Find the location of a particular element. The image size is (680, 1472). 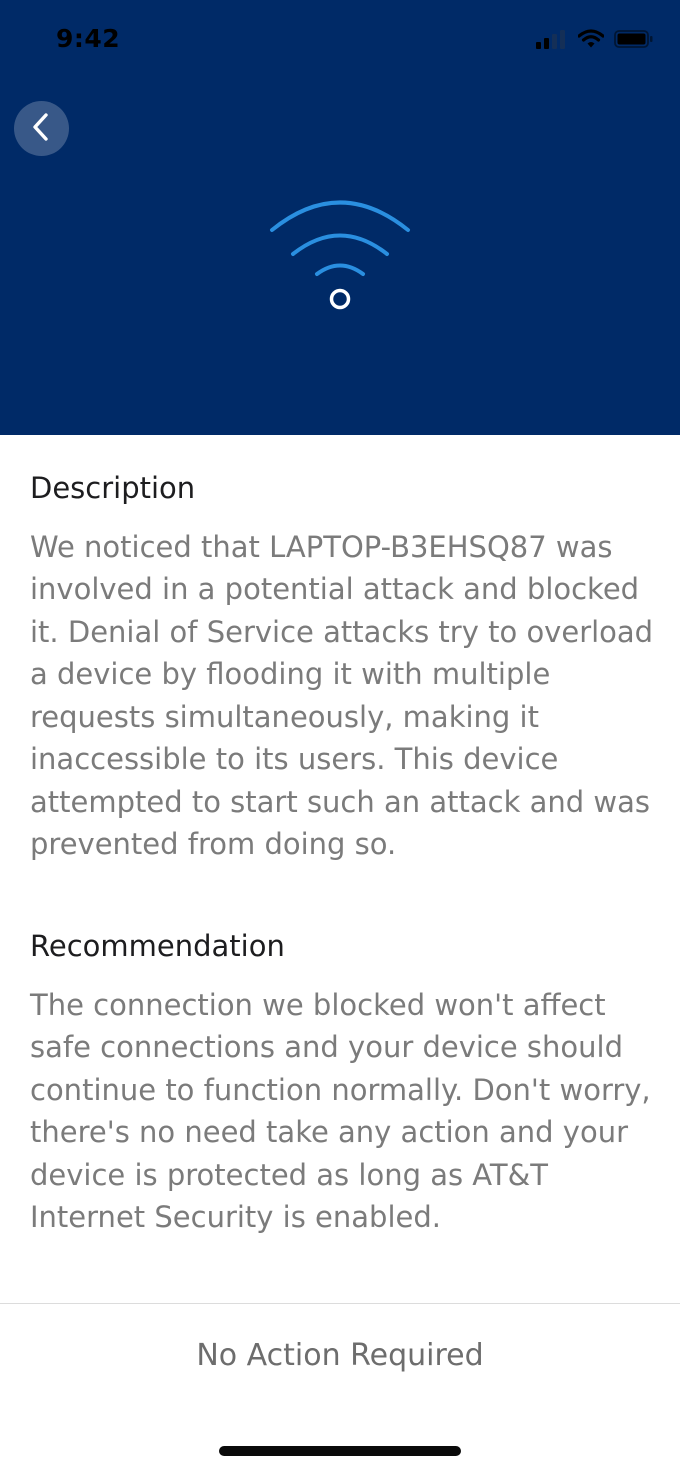

back-button is located at coordinates (41, 128).